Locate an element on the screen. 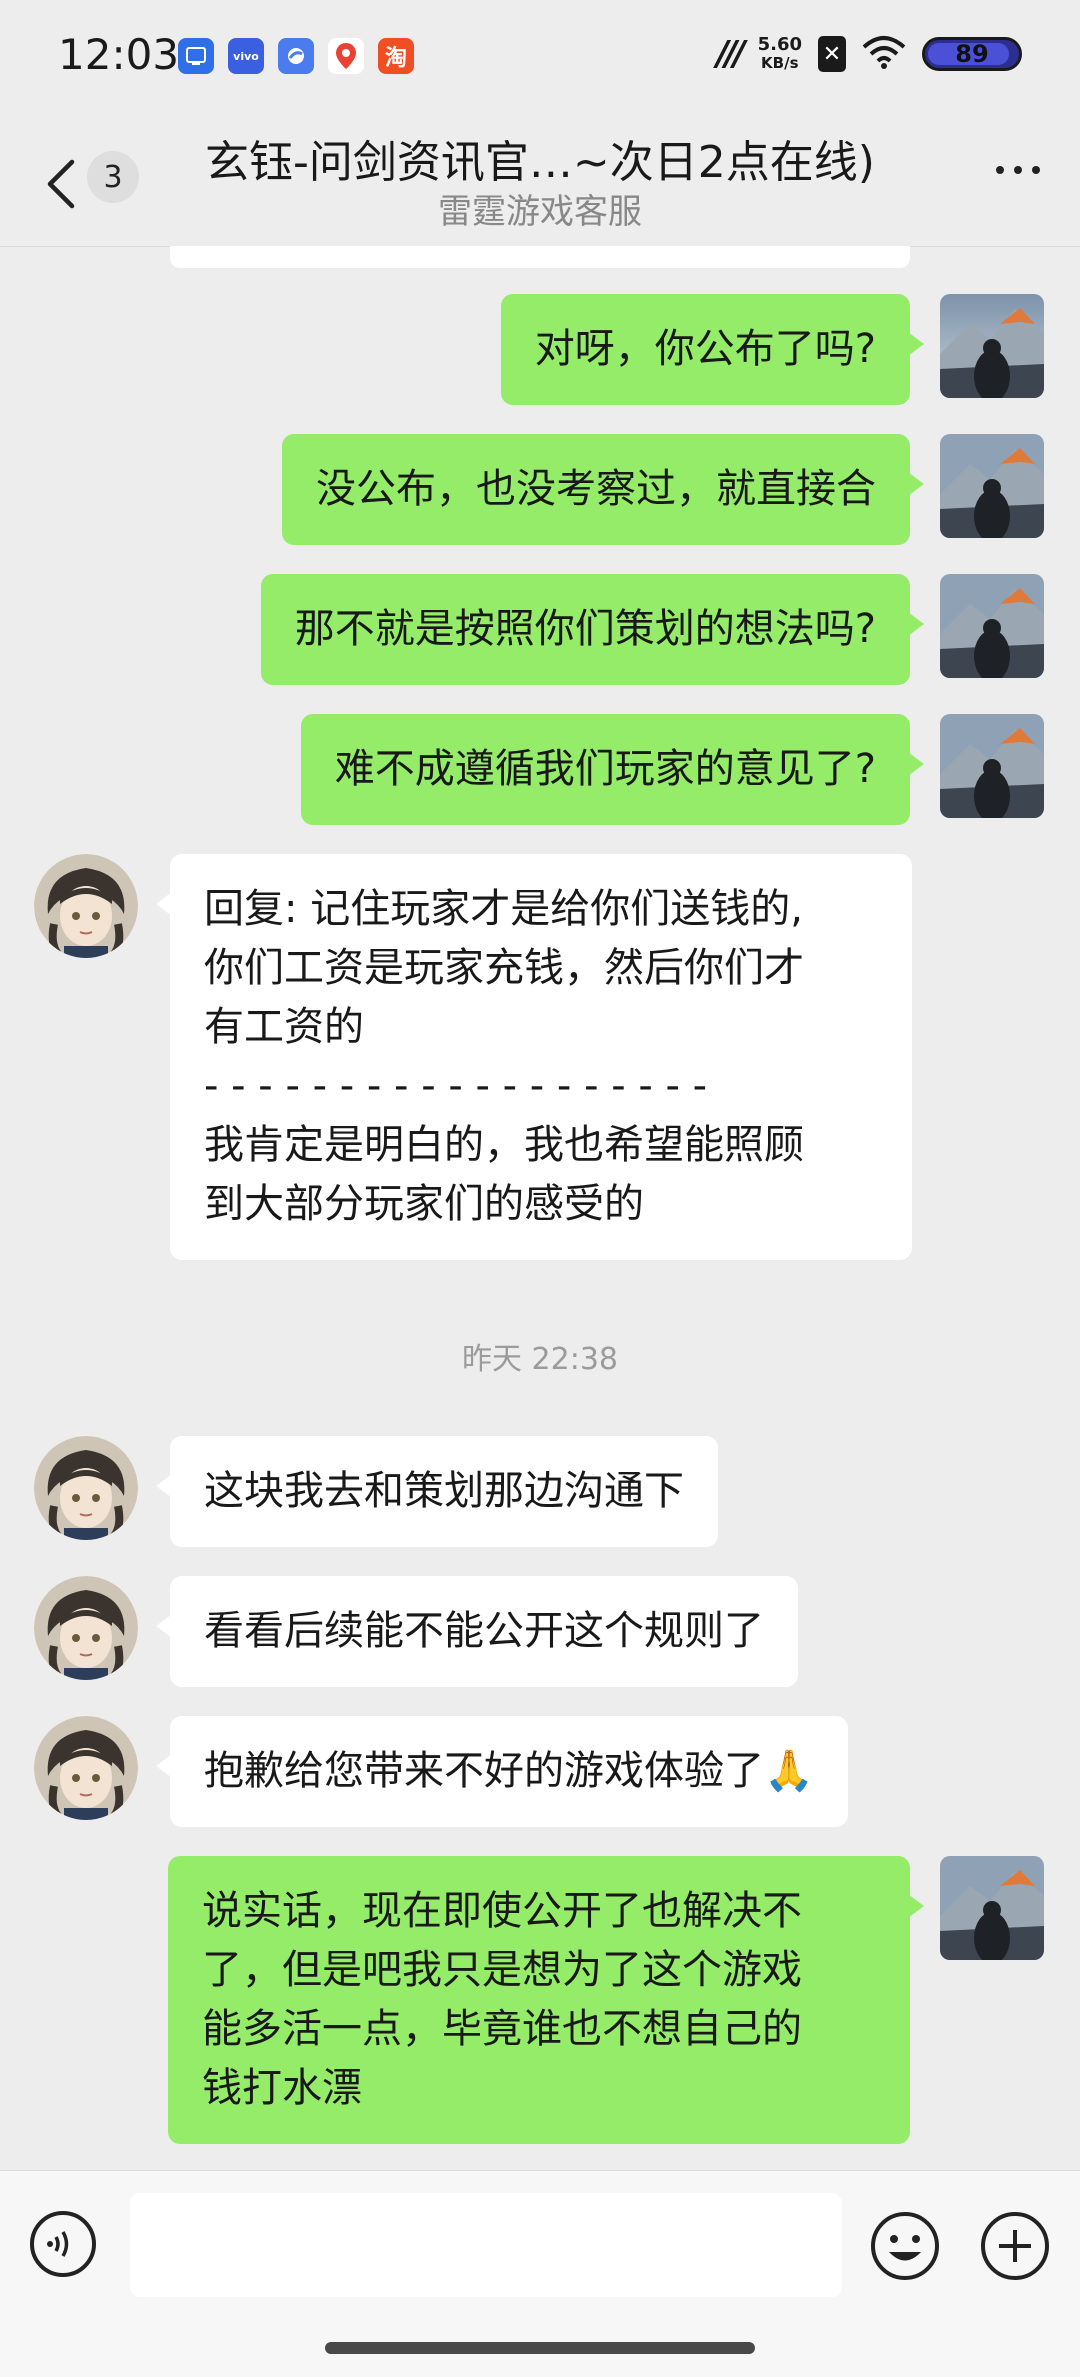  emoji-button is located at coordinates (905, 2246).